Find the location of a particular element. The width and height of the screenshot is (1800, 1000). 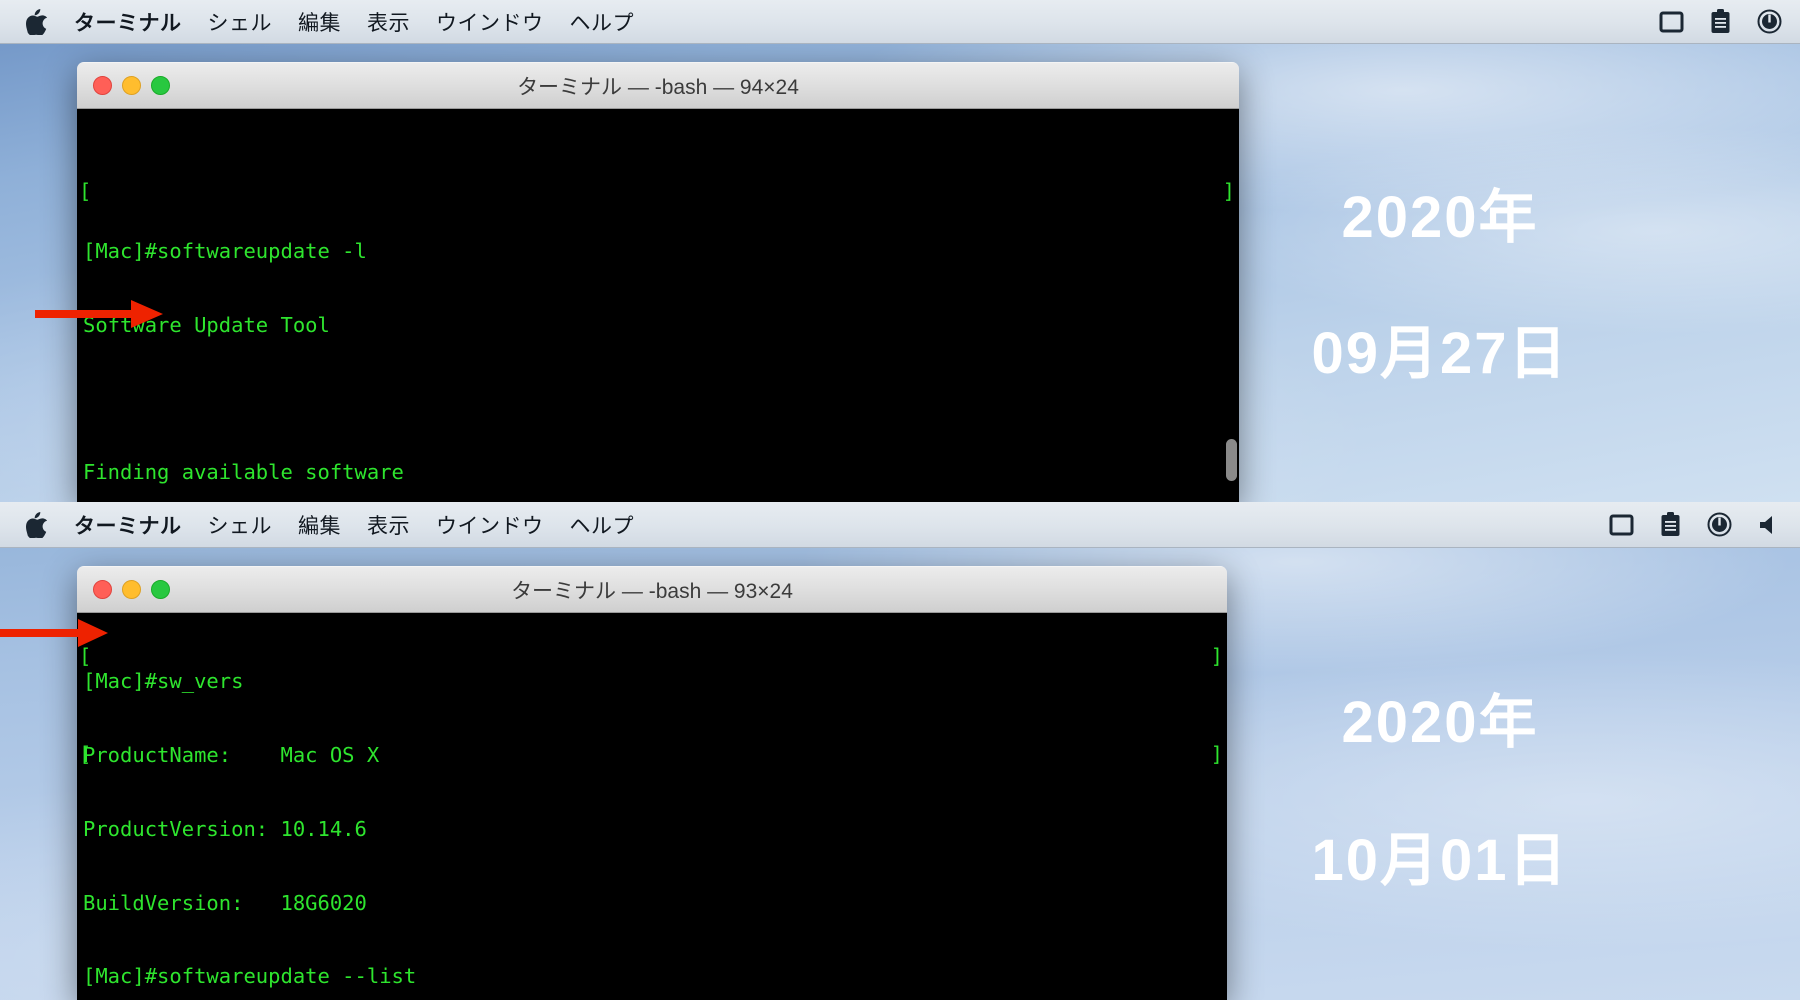

terminal-line: [Mac]#softwareupdate -l is located at coordinates (225, 250).